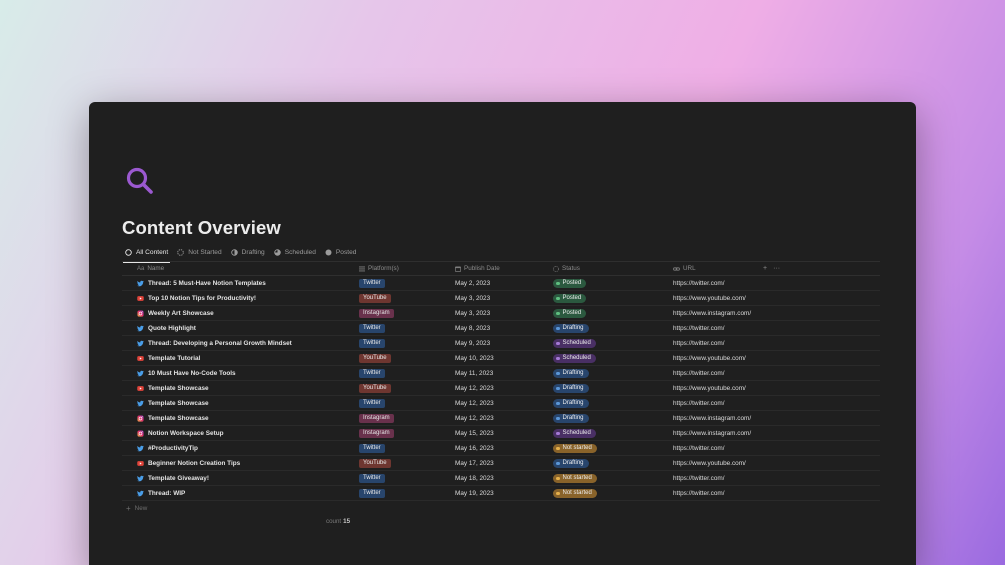 This screenshot has height=565, width=1005. I want to click on row-date-cell: May 9, 2023, so click(472, 343).